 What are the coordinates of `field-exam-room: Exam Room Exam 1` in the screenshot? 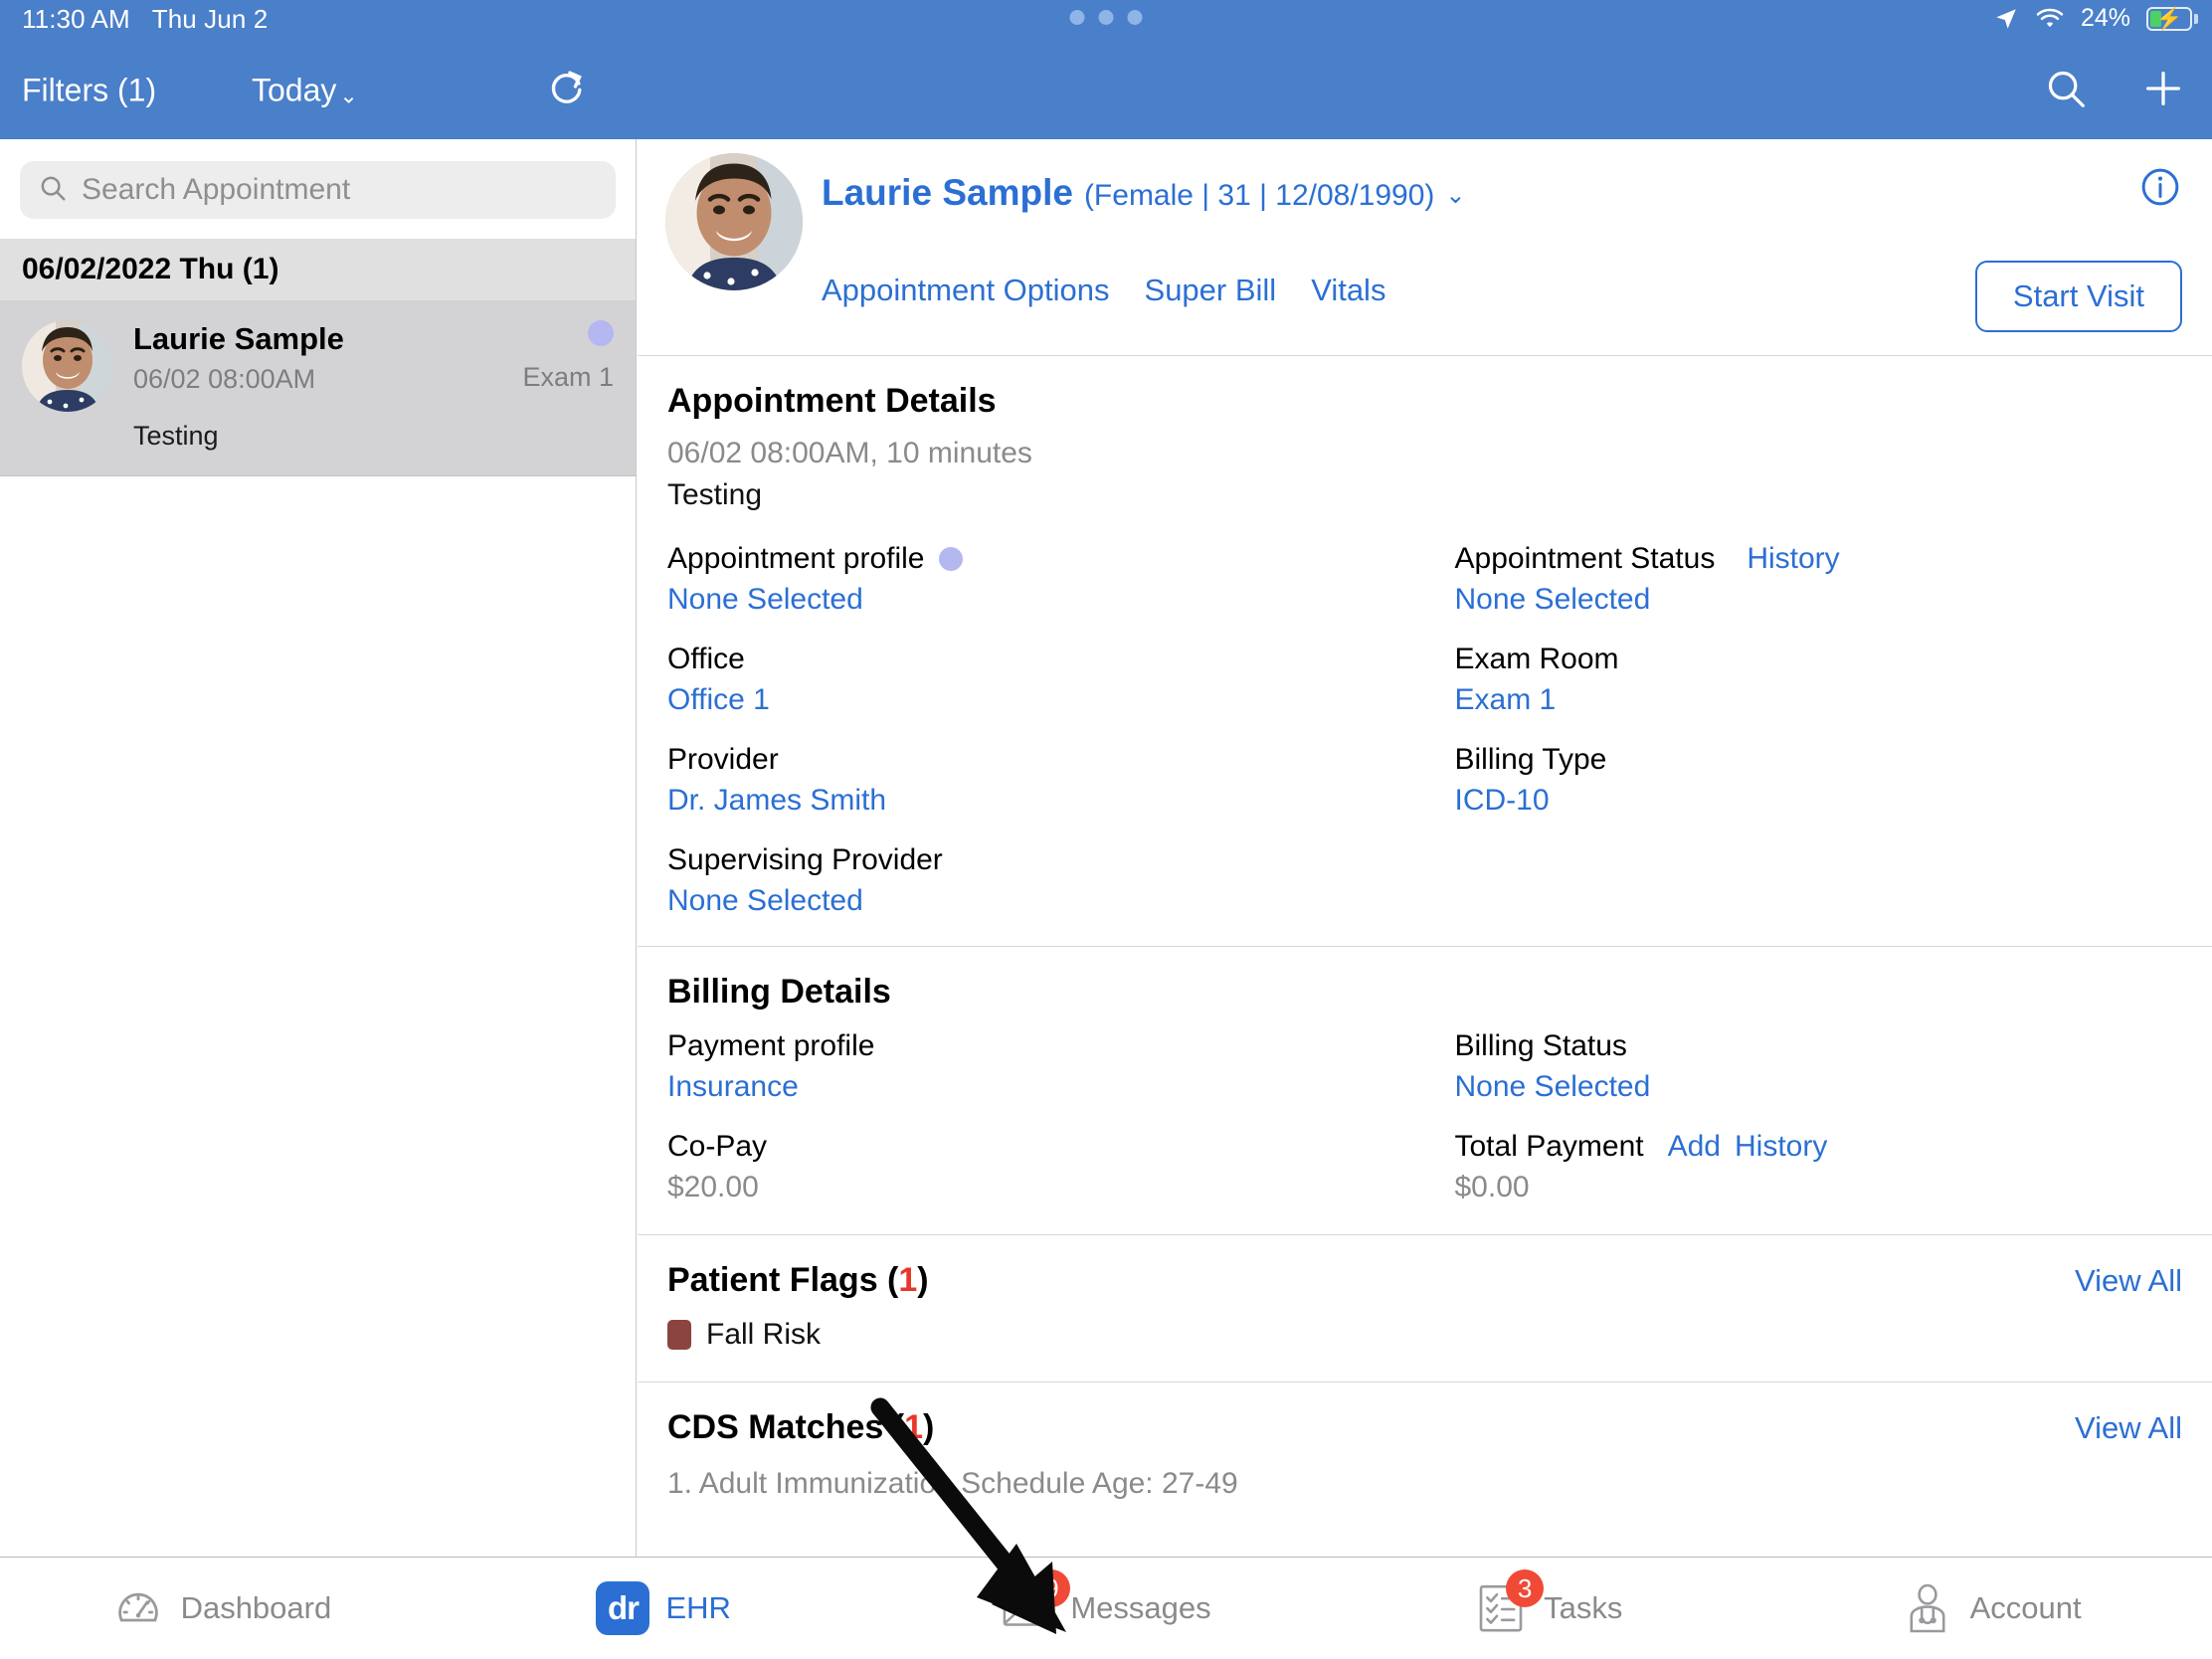 It's located at (1819, 680).